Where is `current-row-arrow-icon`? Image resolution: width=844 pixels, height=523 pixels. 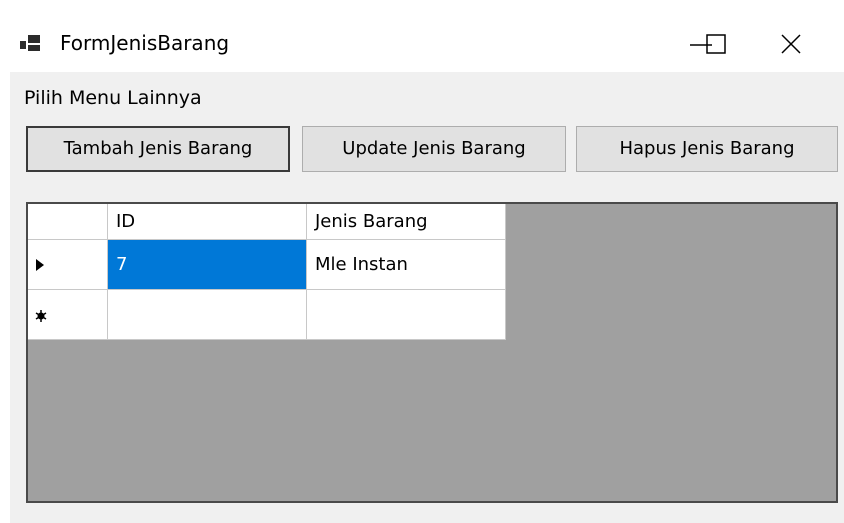
current-row-arrow-icon is located at coordinates (40, 265).